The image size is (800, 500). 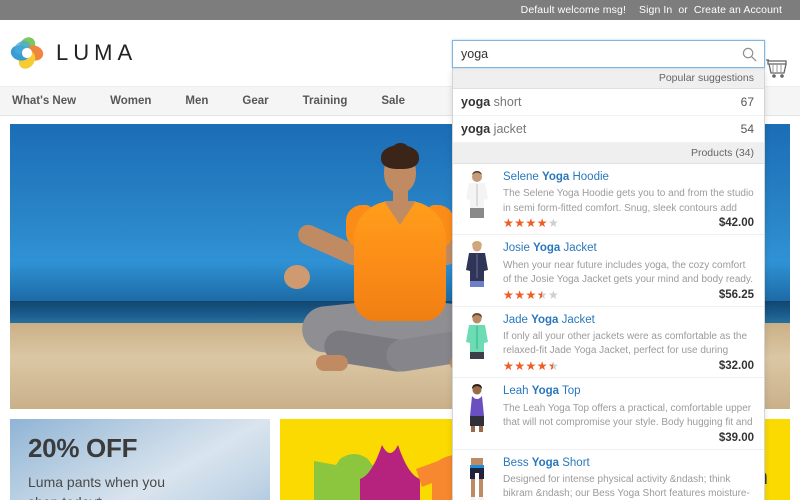 I want to click on search-field, so click(x=608, y=54).